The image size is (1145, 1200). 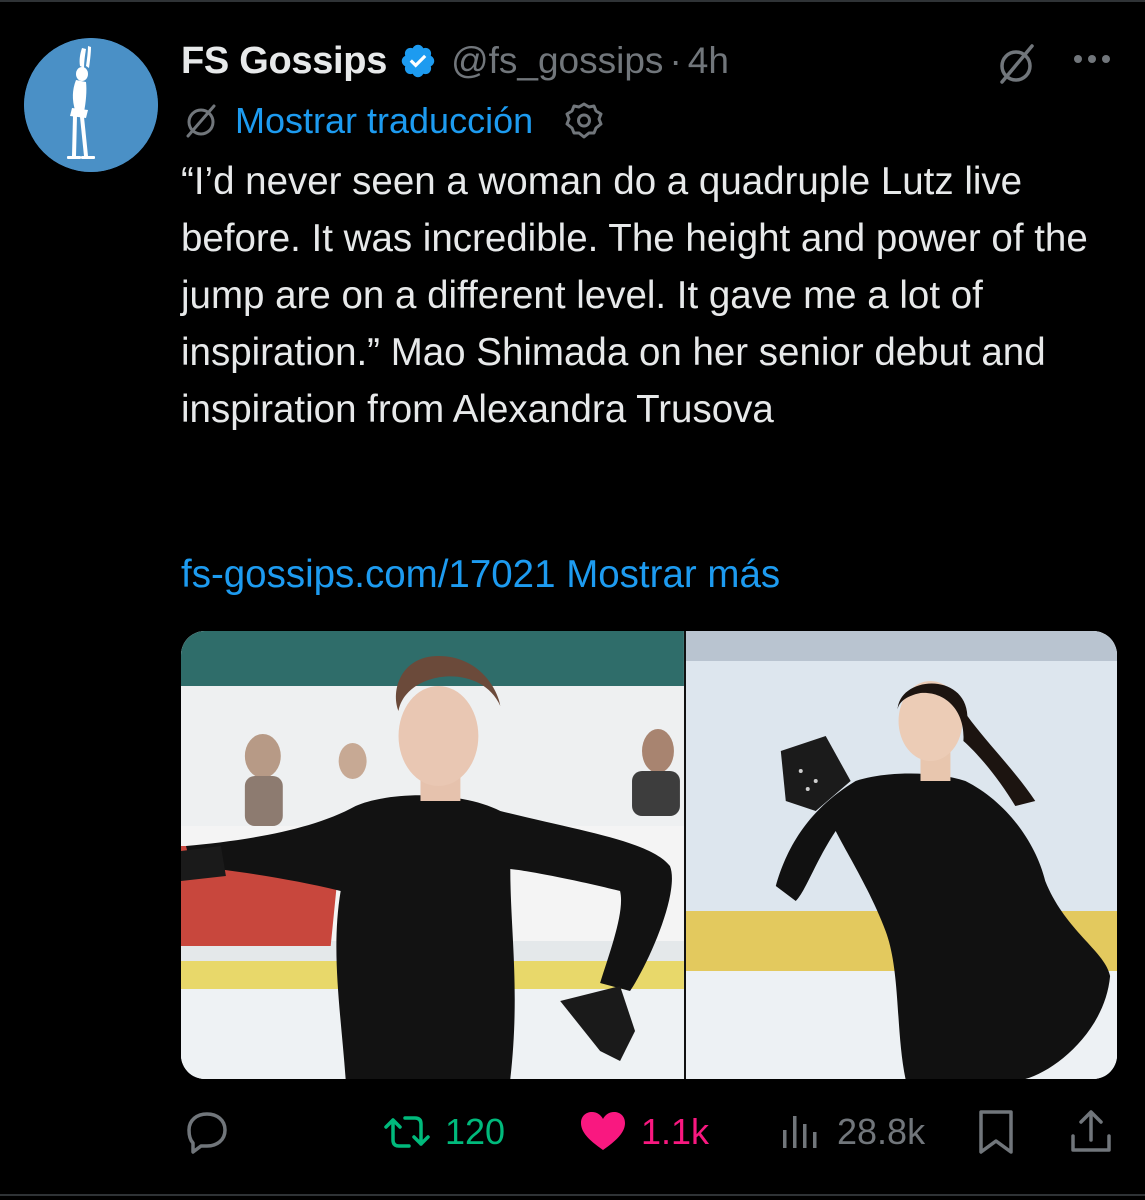 I want to click on display-name: FS Gossips, so click(x=284, y=61).